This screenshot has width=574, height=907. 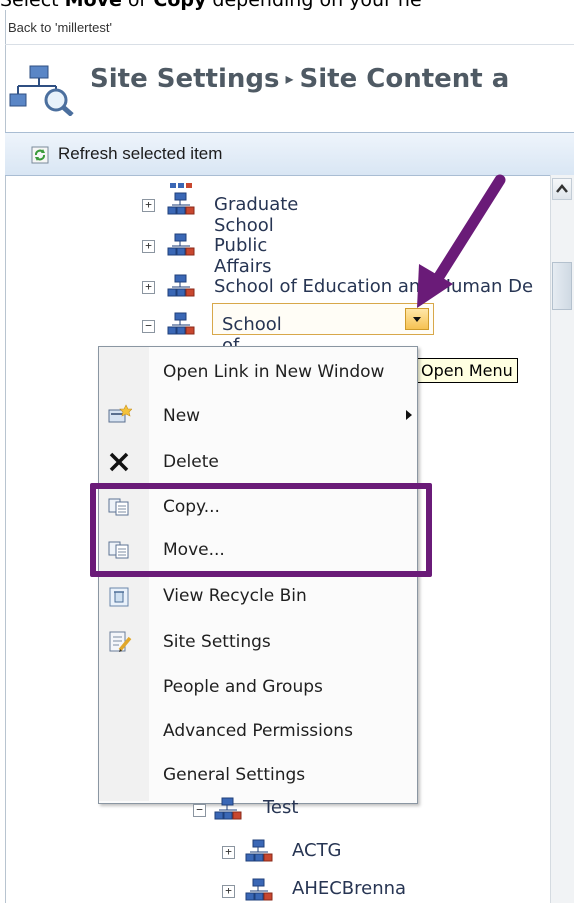 What do you see at coordinates (140, 154) in the screenshot?
I see `refresh-selected-item-button: Refresh selected item` at bounding box center [140, 154].